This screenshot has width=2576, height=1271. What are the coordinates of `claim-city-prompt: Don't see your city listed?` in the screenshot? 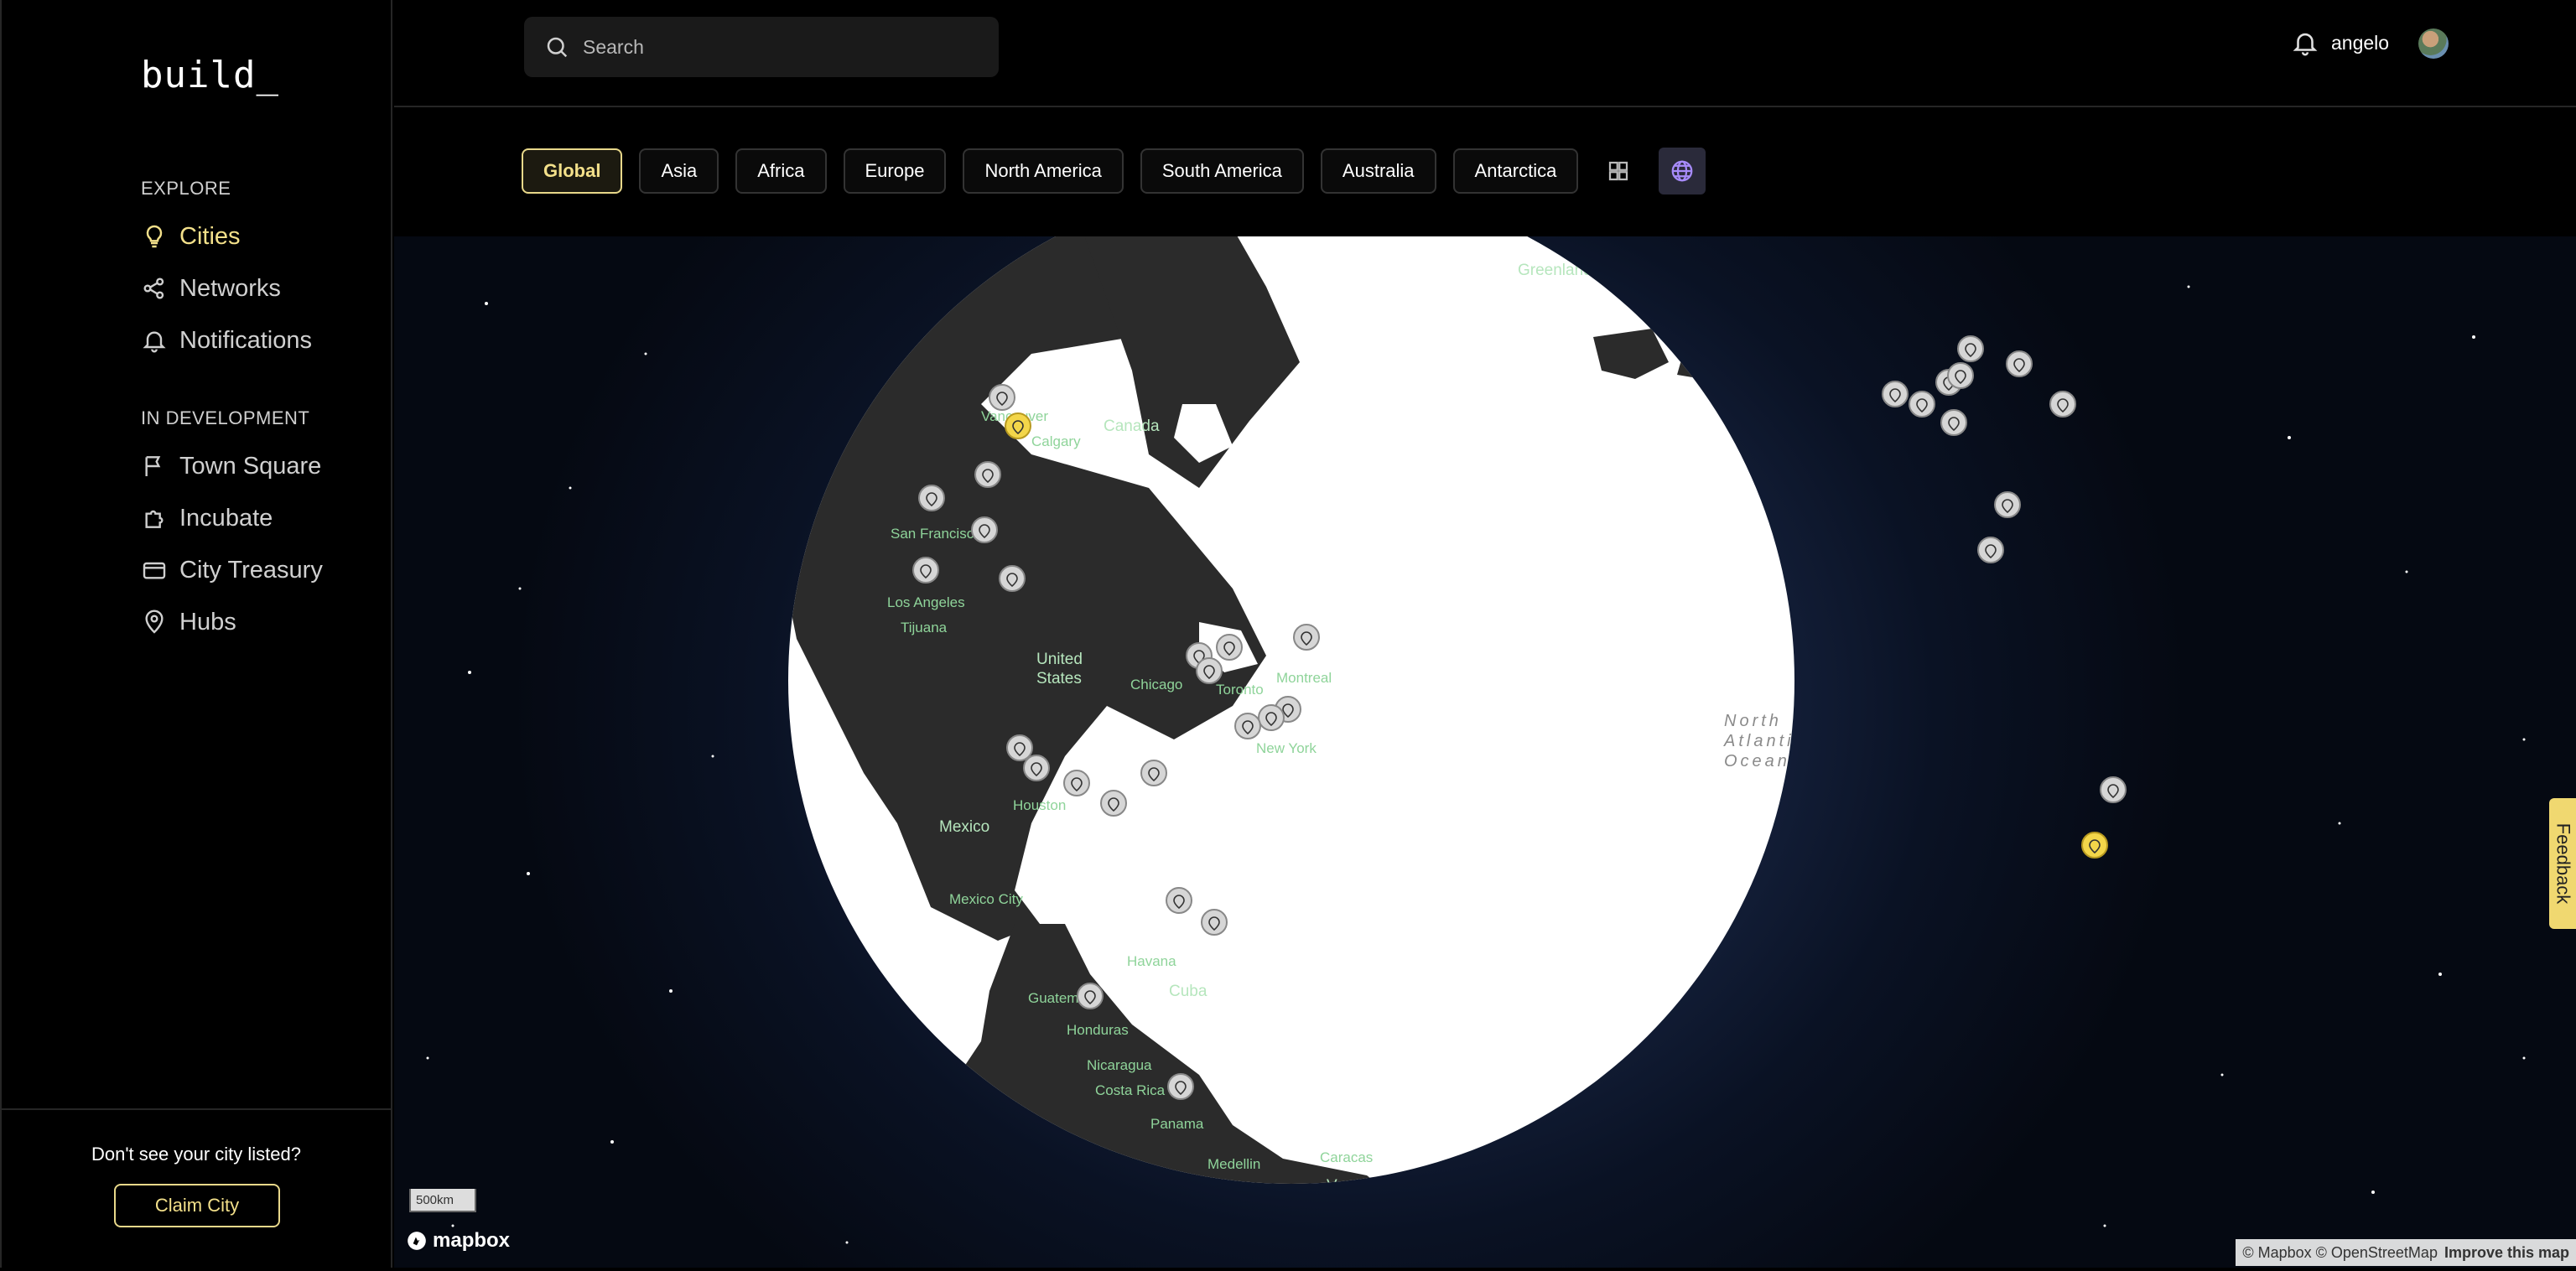 It's located at (196, 1155).